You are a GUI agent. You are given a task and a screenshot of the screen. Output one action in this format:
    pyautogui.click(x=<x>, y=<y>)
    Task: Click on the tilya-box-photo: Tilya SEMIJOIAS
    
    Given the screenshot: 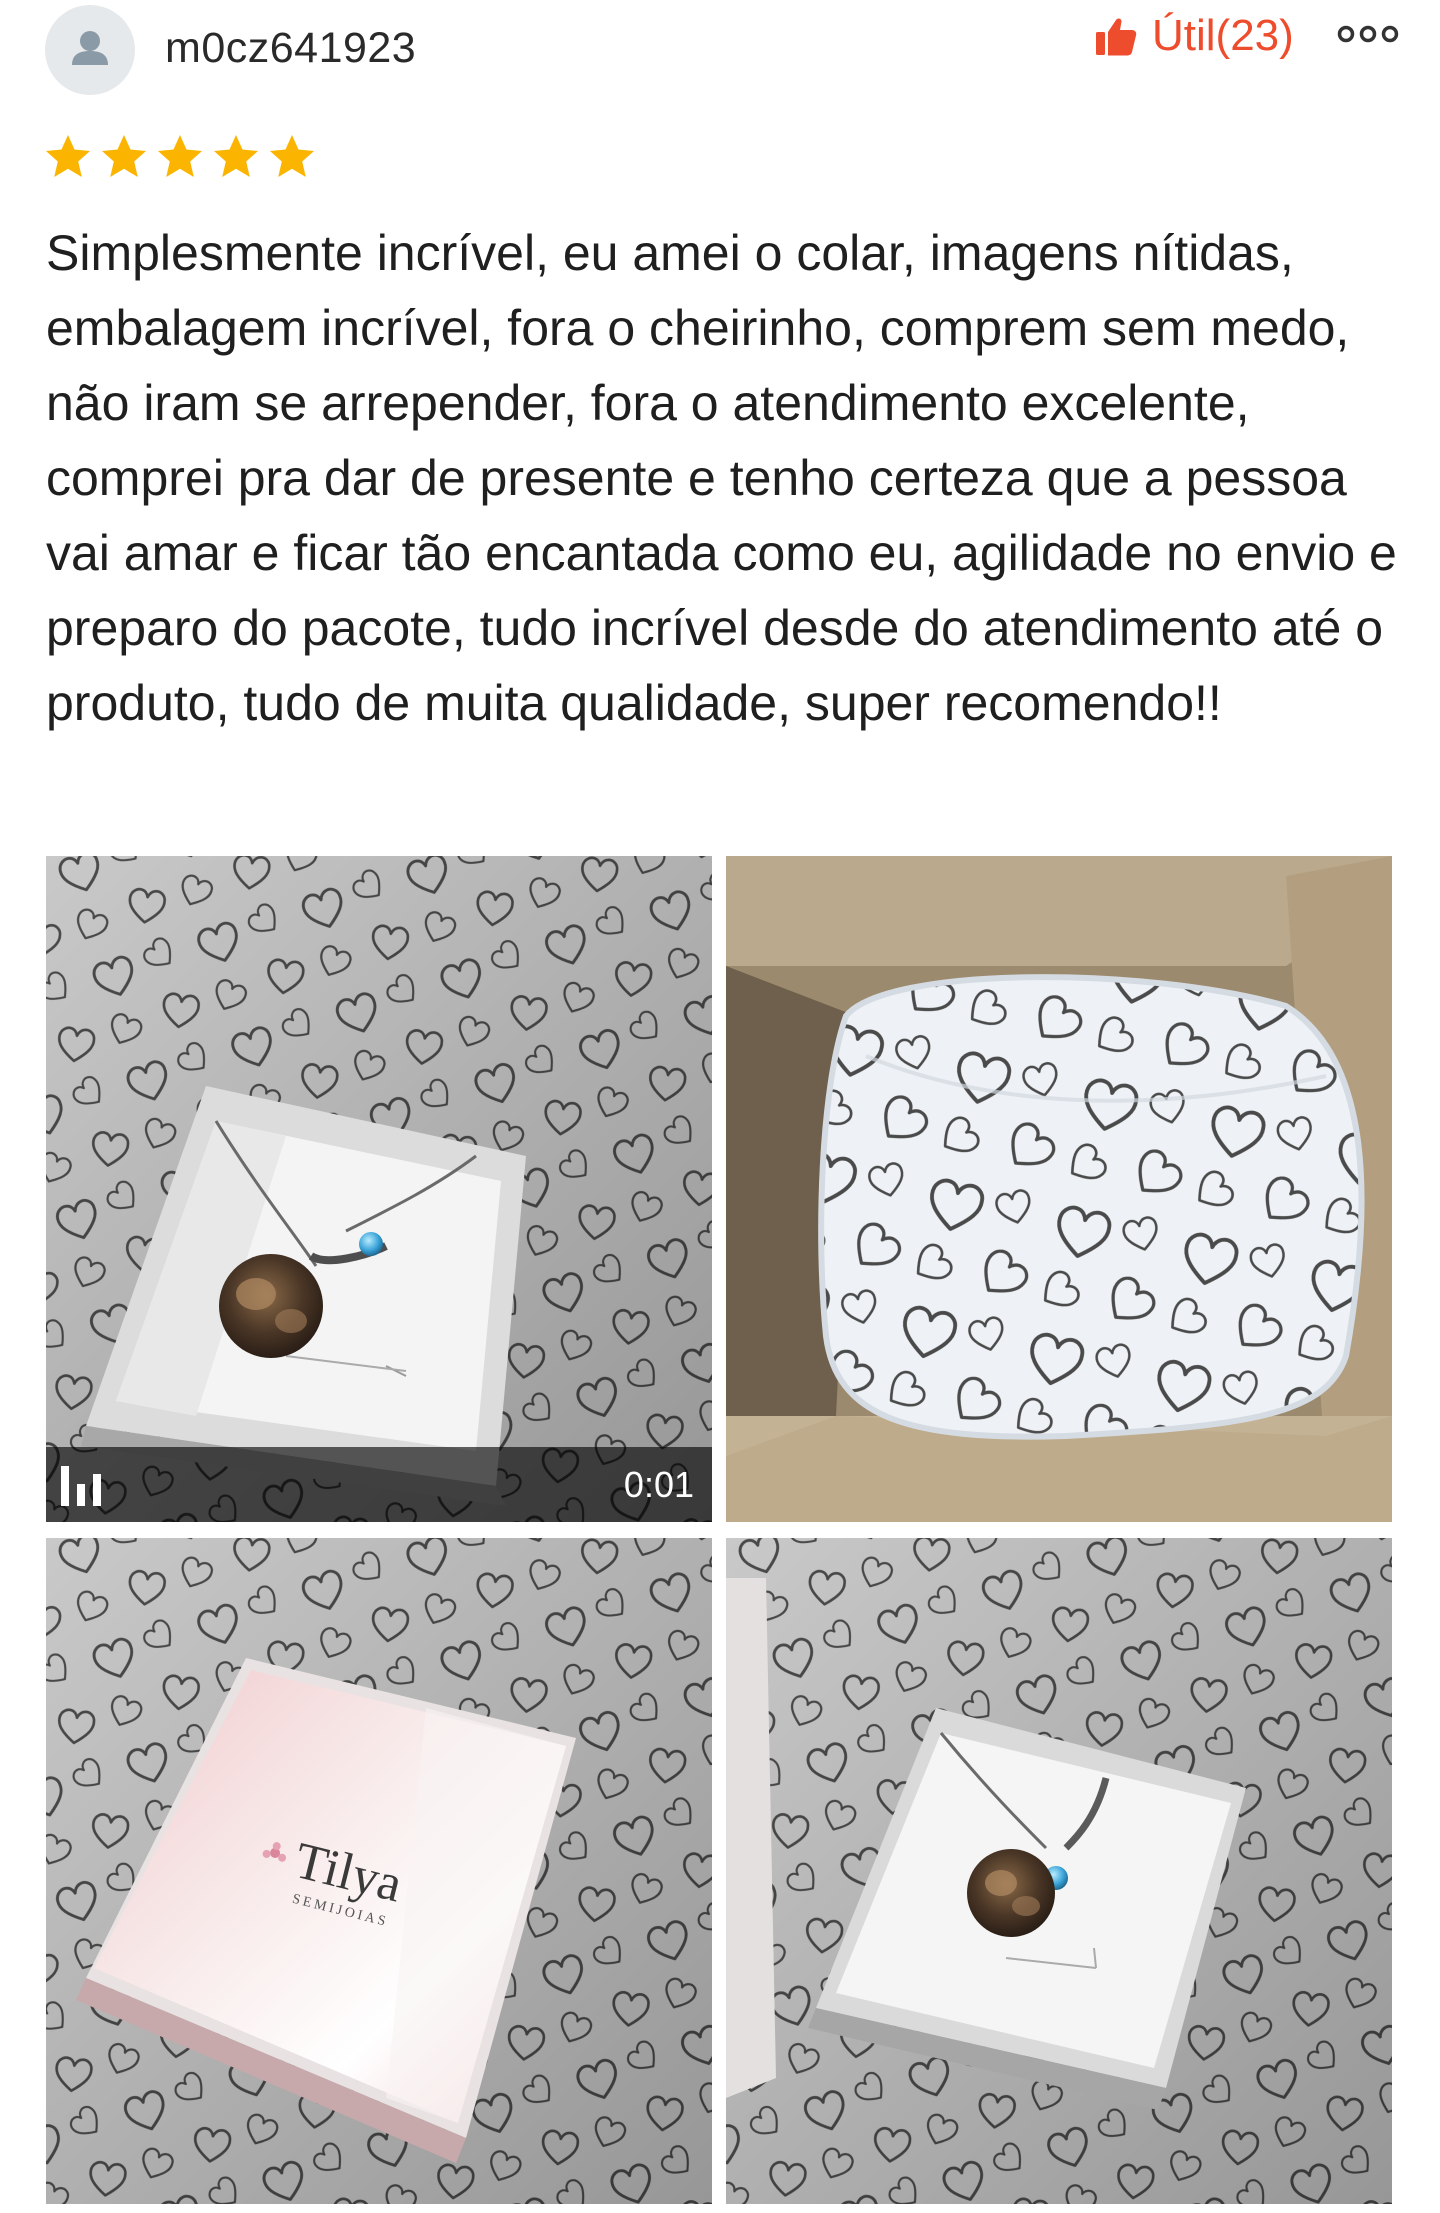 What is the action you would take?
    pyautogui.click(x=379, y=1871)
    